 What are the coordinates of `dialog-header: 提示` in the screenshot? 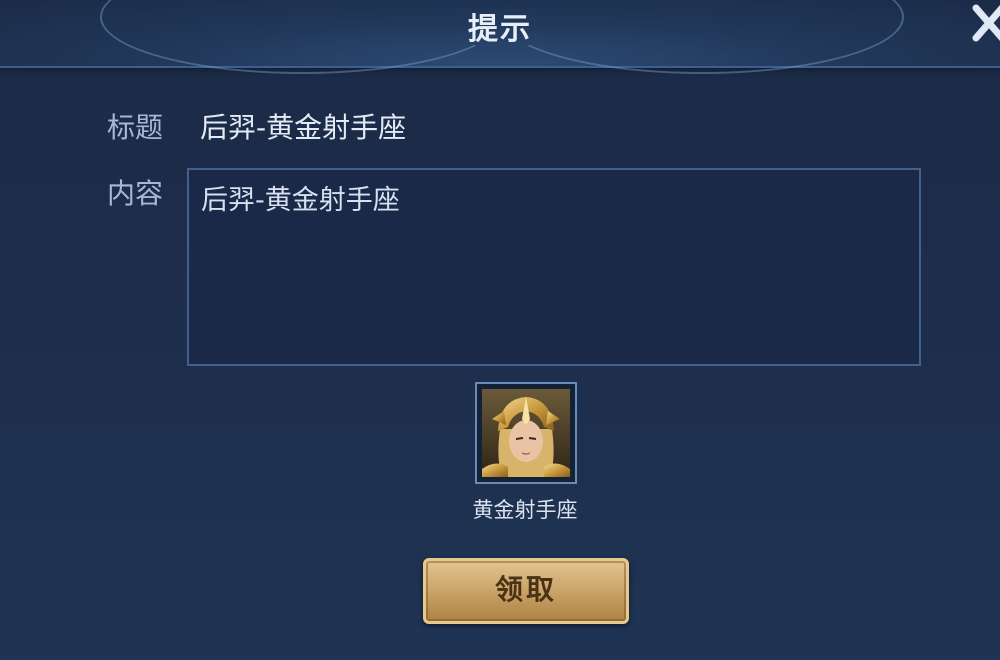 It's located at (500, 37).